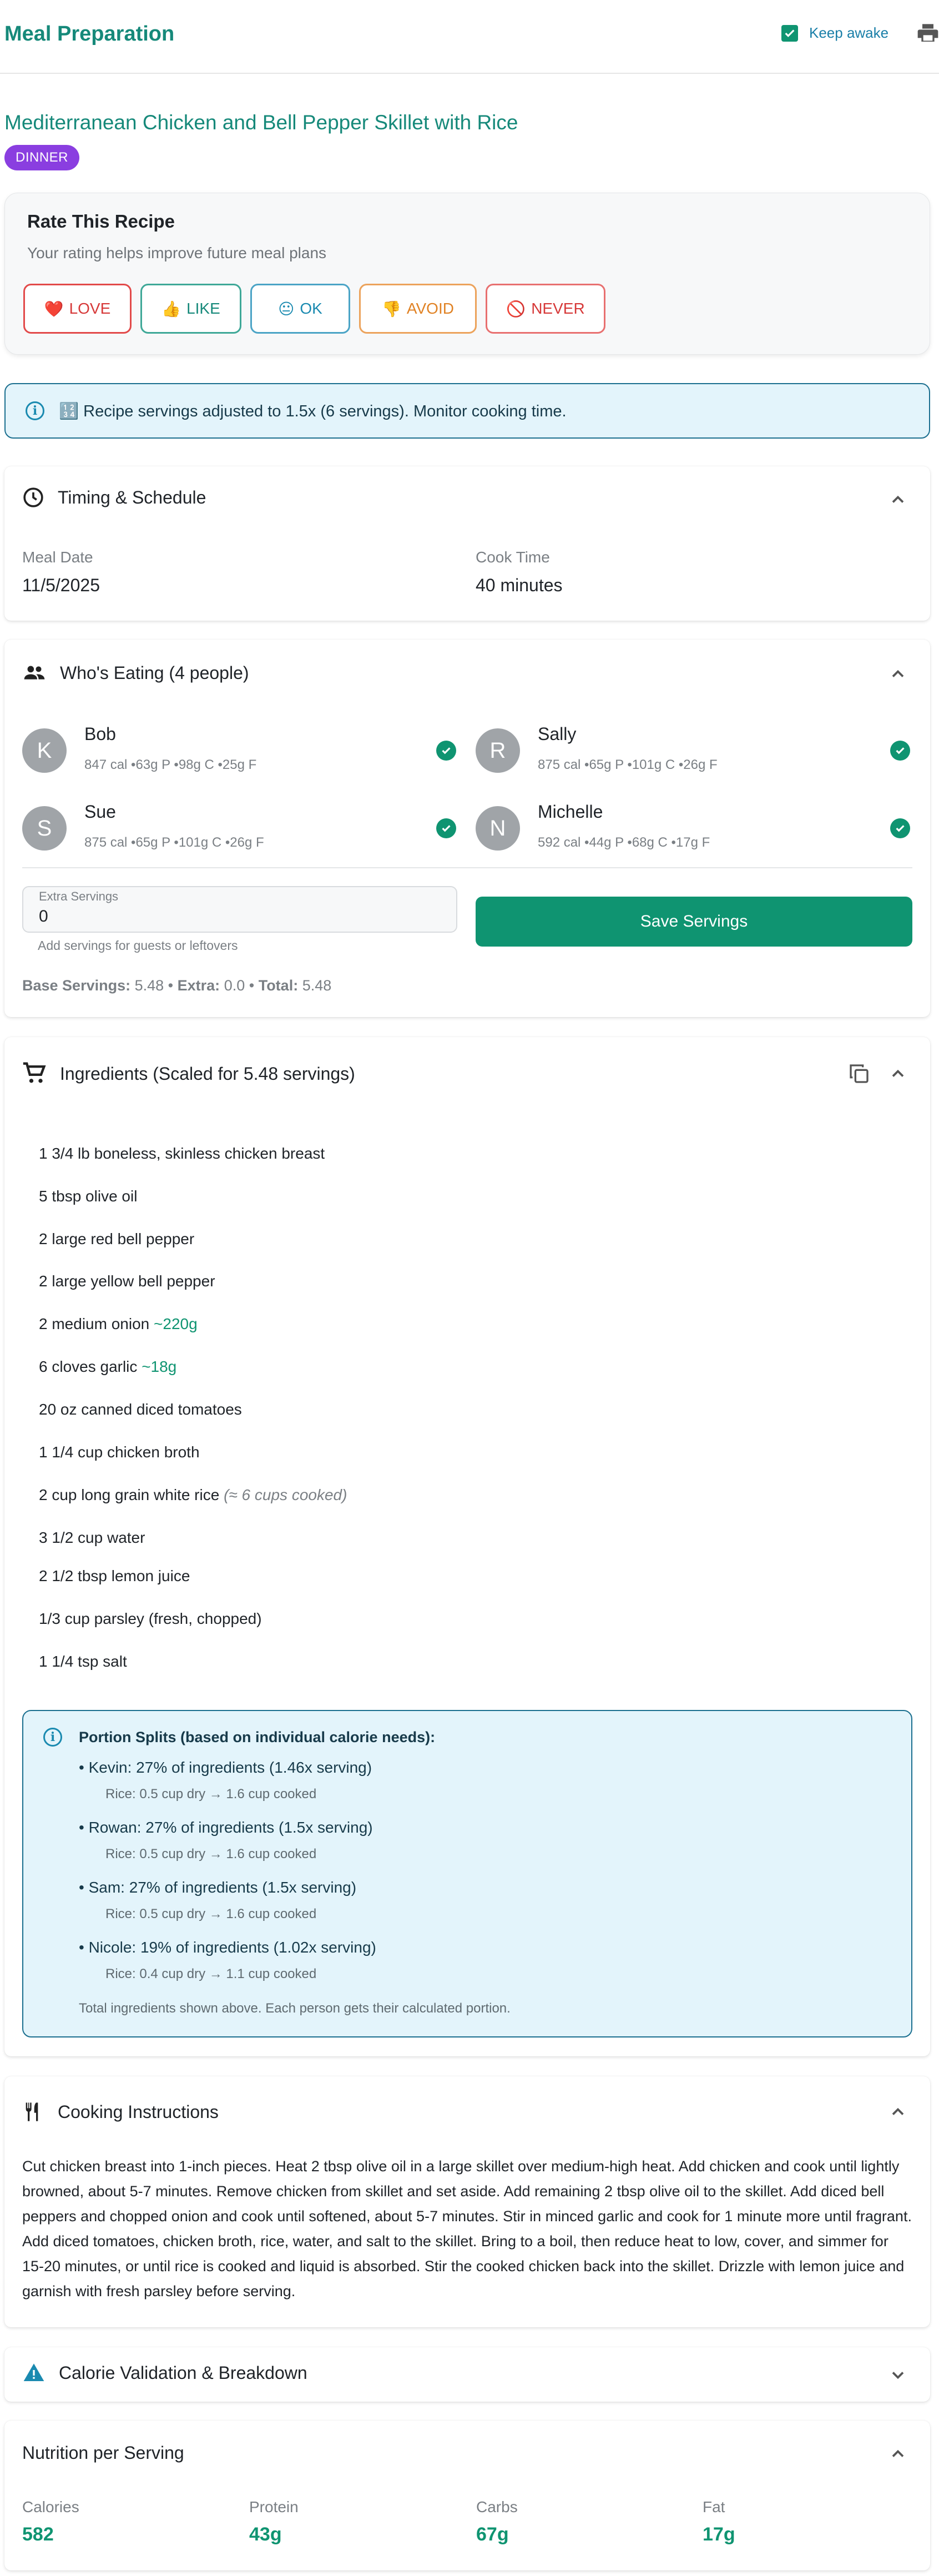 Image resolution: width=939 pixels, height=2576 pixels. What do you see at coordinates (286, 309) in the screenshot?
I see `neutral-face-icon: 😐` at bounding box center [286, 309].